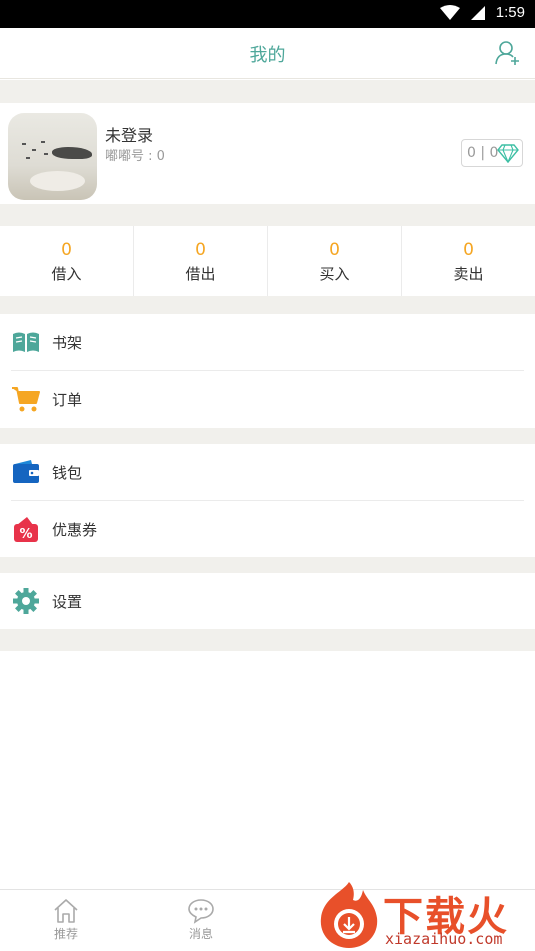 This screenshot has height=951, width=535. I want to click on clock: 1:59, so click(510, 12).